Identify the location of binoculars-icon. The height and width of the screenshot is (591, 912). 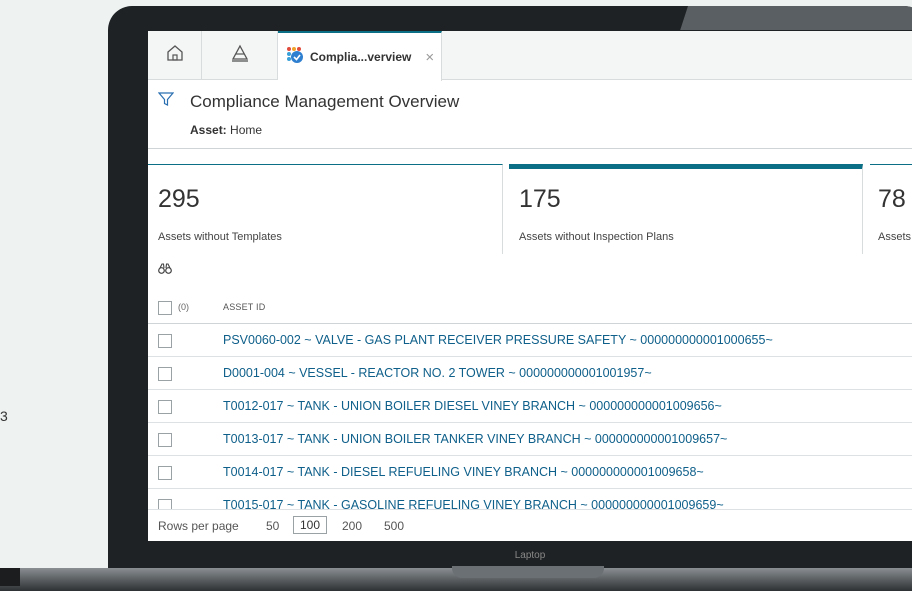
(165, 270).